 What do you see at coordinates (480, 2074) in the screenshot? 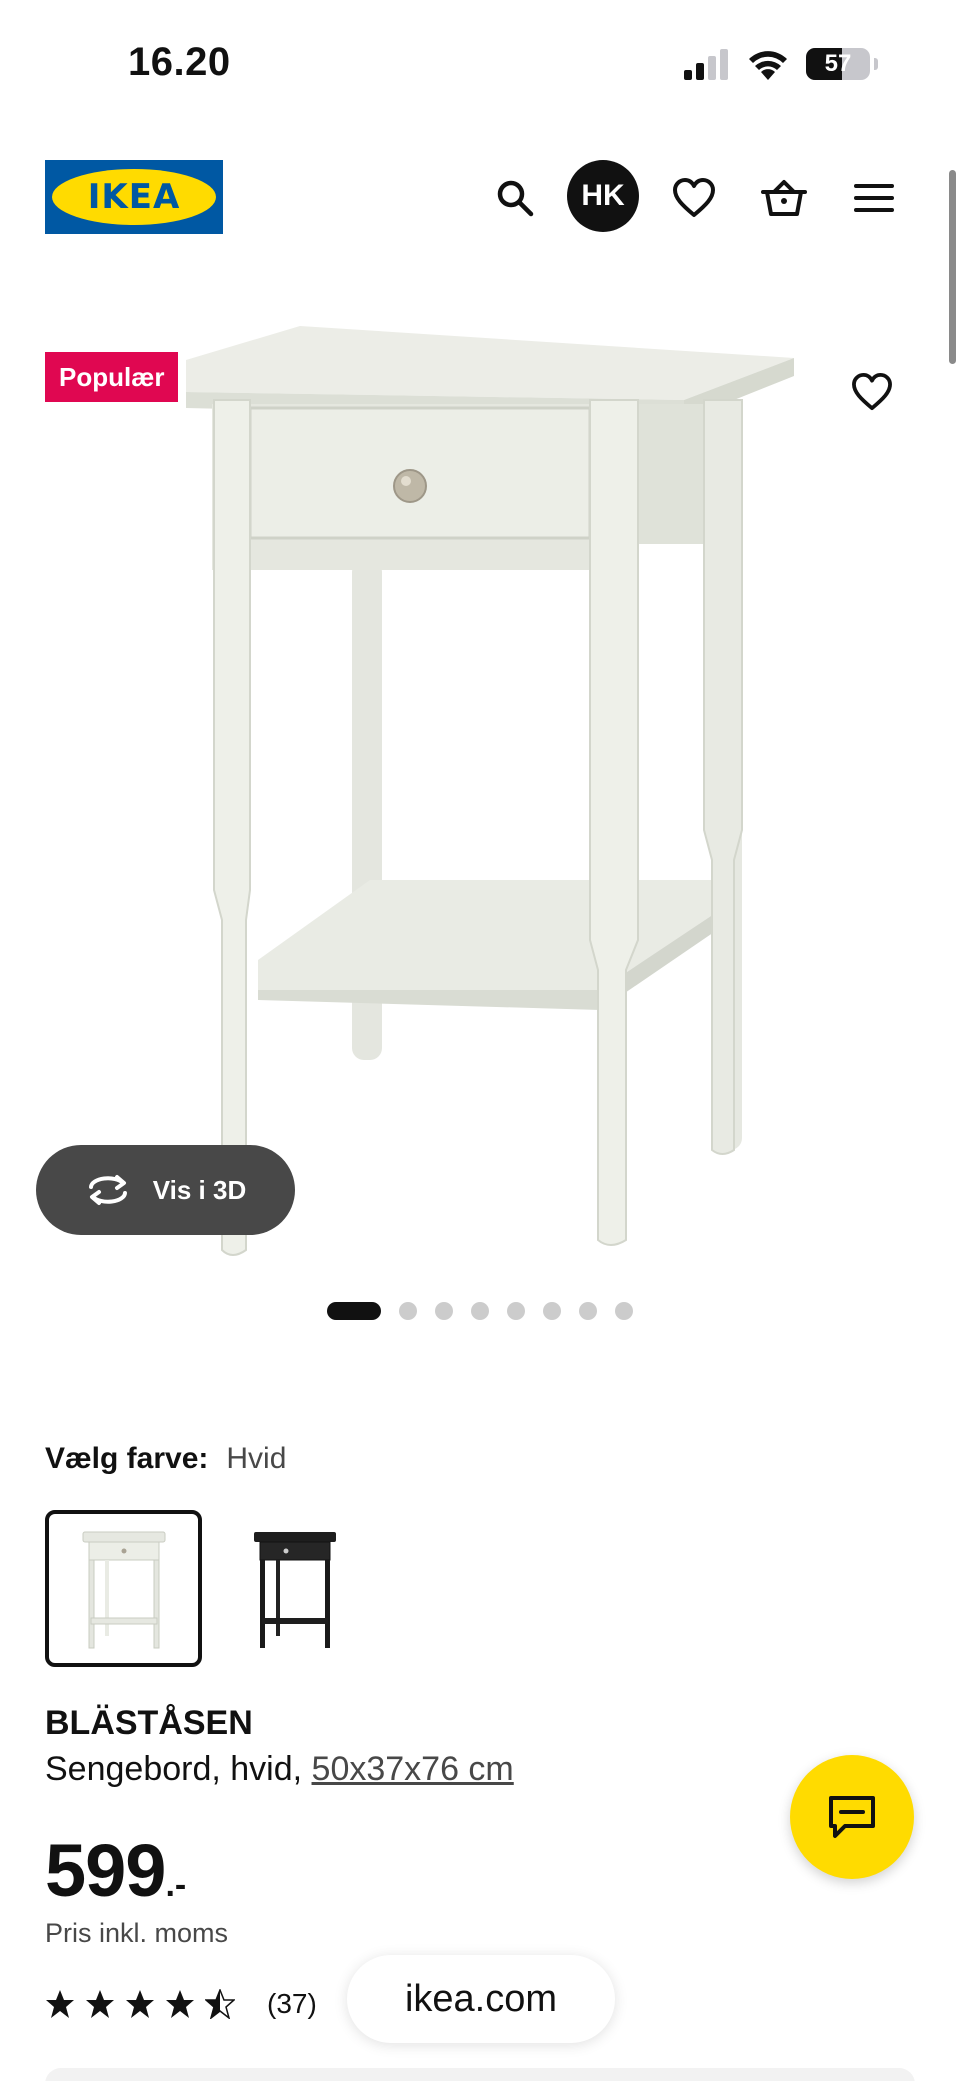
I see `bottom-sheet-edge` at bounding box center [480, 2074].